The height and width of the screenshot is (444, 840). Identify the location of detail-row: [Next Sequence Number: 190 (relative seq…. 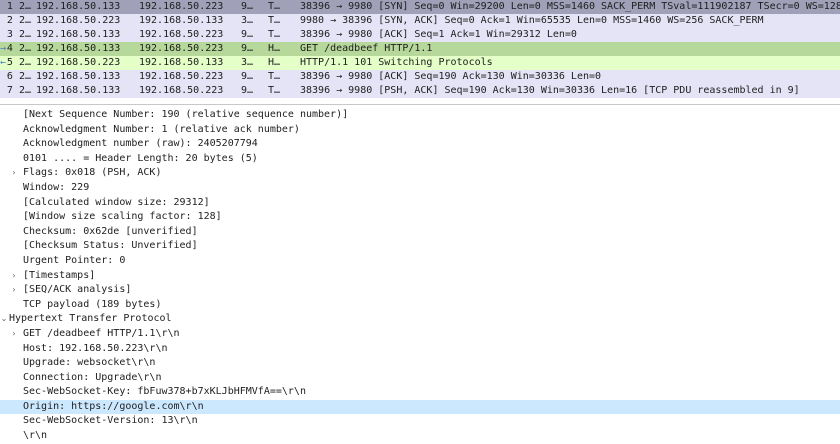
(420, 115).